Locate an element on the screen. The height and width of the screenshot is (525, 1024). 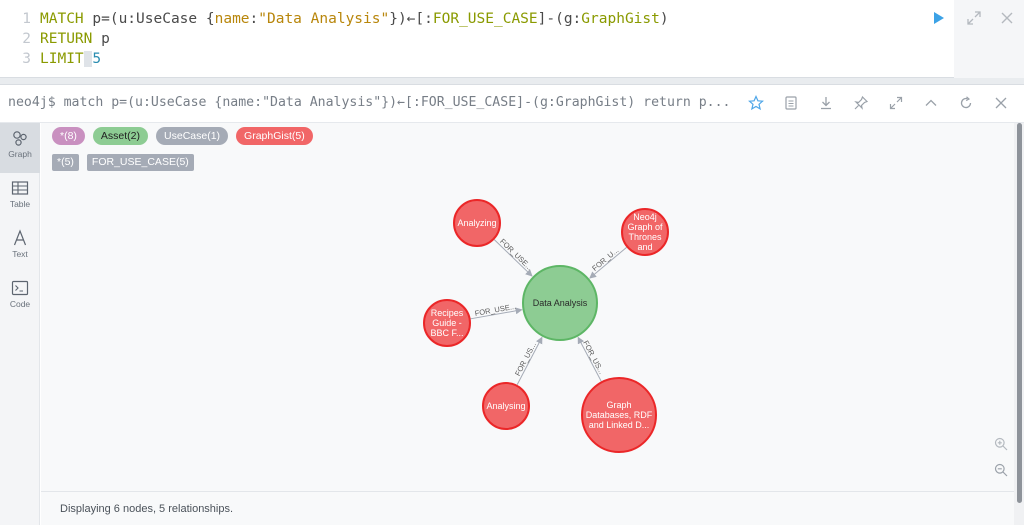
node-graphgist: Neo4jGraph ofThronesand is located at coordinates (645, 232).